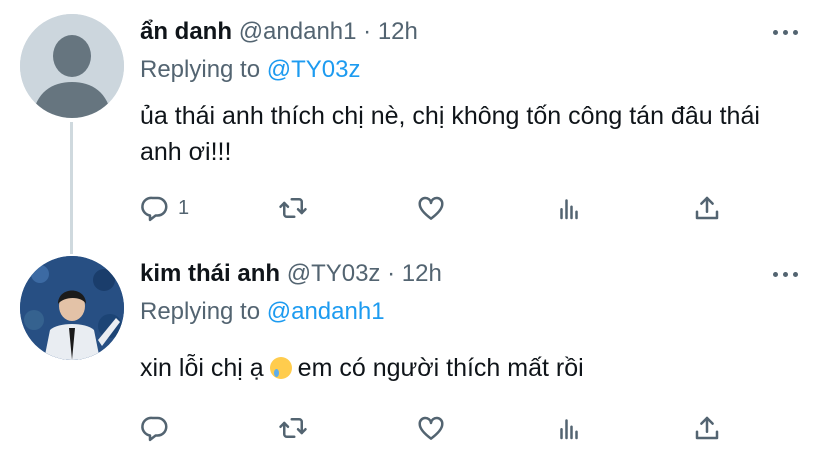  What do you see at coordinates (186, 31) in the screenshot?
I see `display-name: ẩn danh` at bounding box center [186, 31].